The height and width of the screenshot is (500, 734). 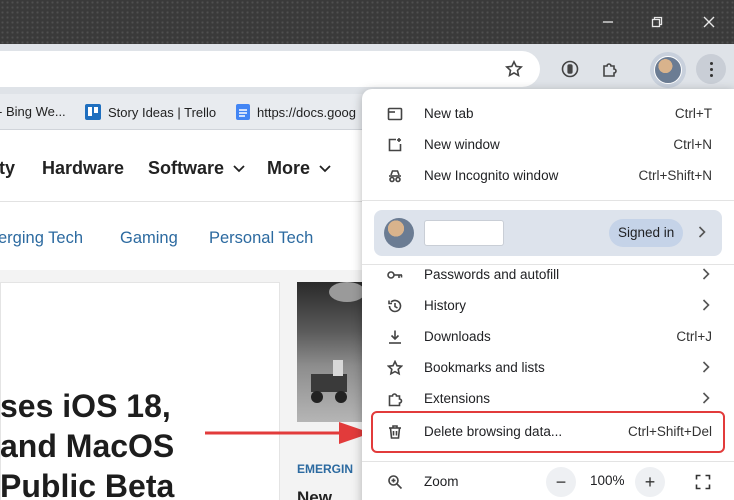 I want to click on google-docs-icon, so click(x=243, y=112).